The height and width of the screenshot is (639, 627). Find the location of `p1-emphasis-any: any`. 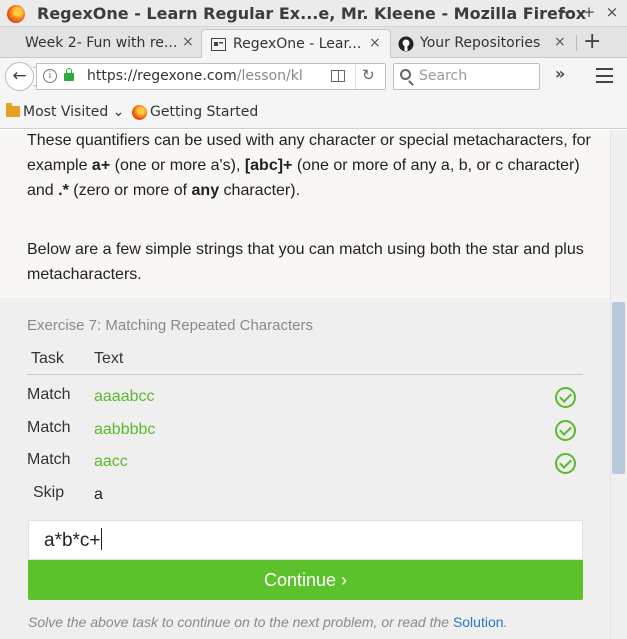

p1-emphasis-any: any is located at coordinates (205, 190).